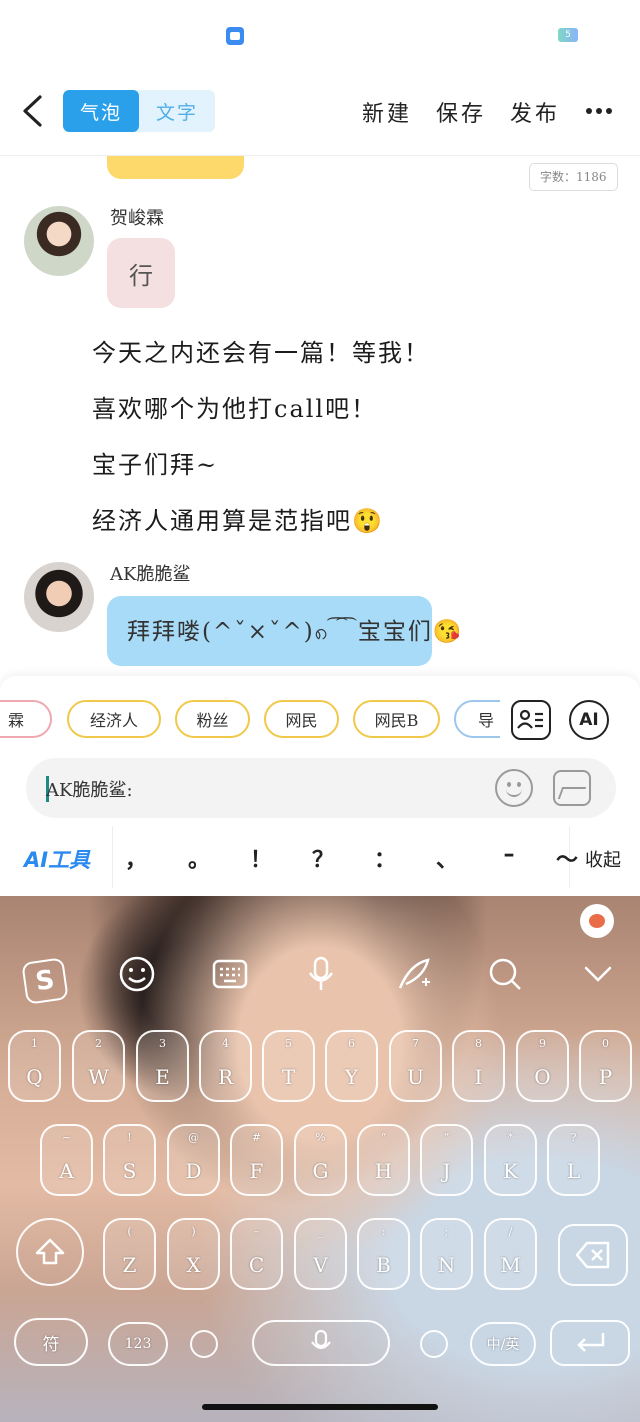  I want to click on punctuation-key: 、, so click(447, 858).